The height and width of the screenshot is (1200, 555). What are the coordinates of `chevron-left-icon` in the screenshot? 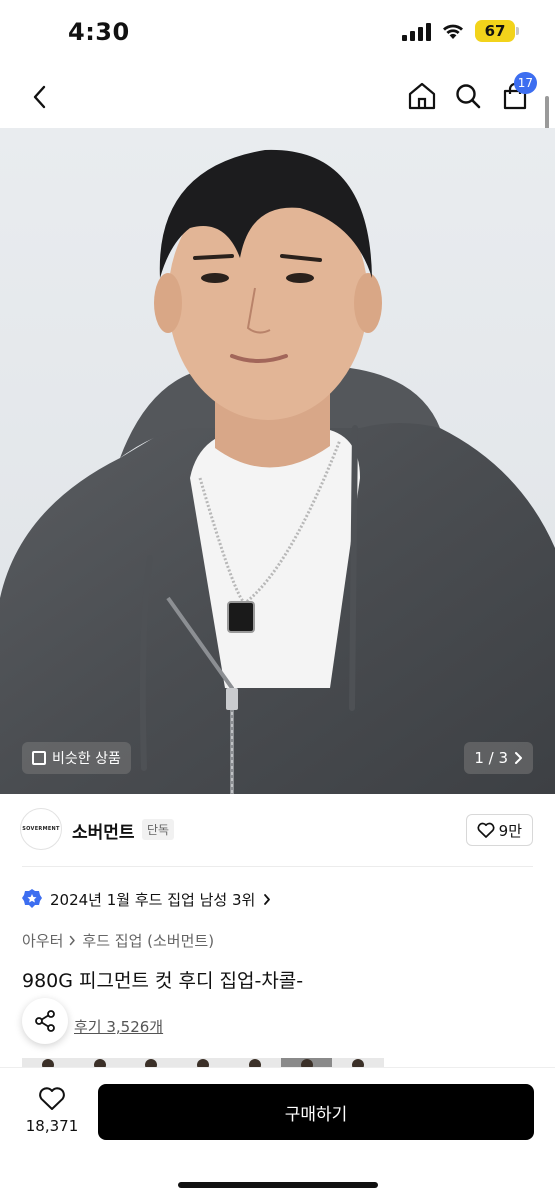 It's located at (39, 97).